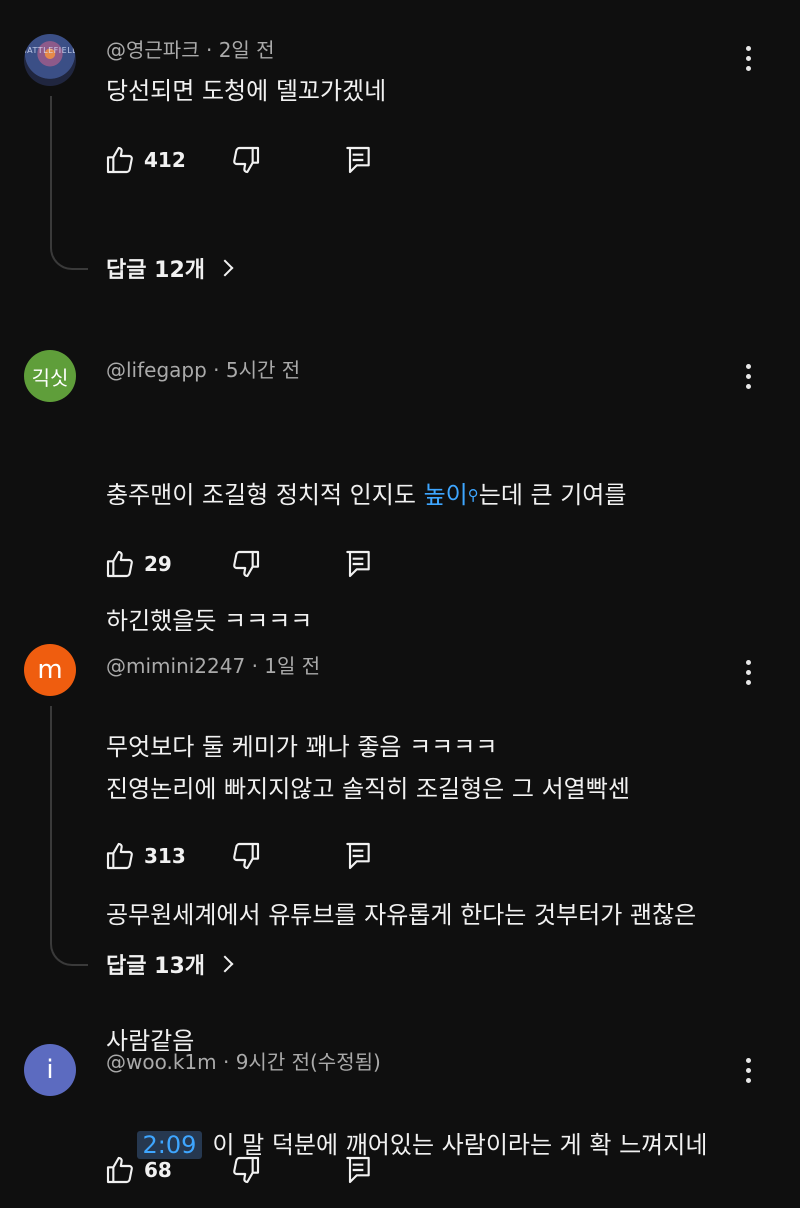 Image resolution: width=800 pixels, height=1208 pixels. What do you see at coordinates (138, 564) in the screenshot?
I see `like-button: 29` at bounding box center [138, 564].